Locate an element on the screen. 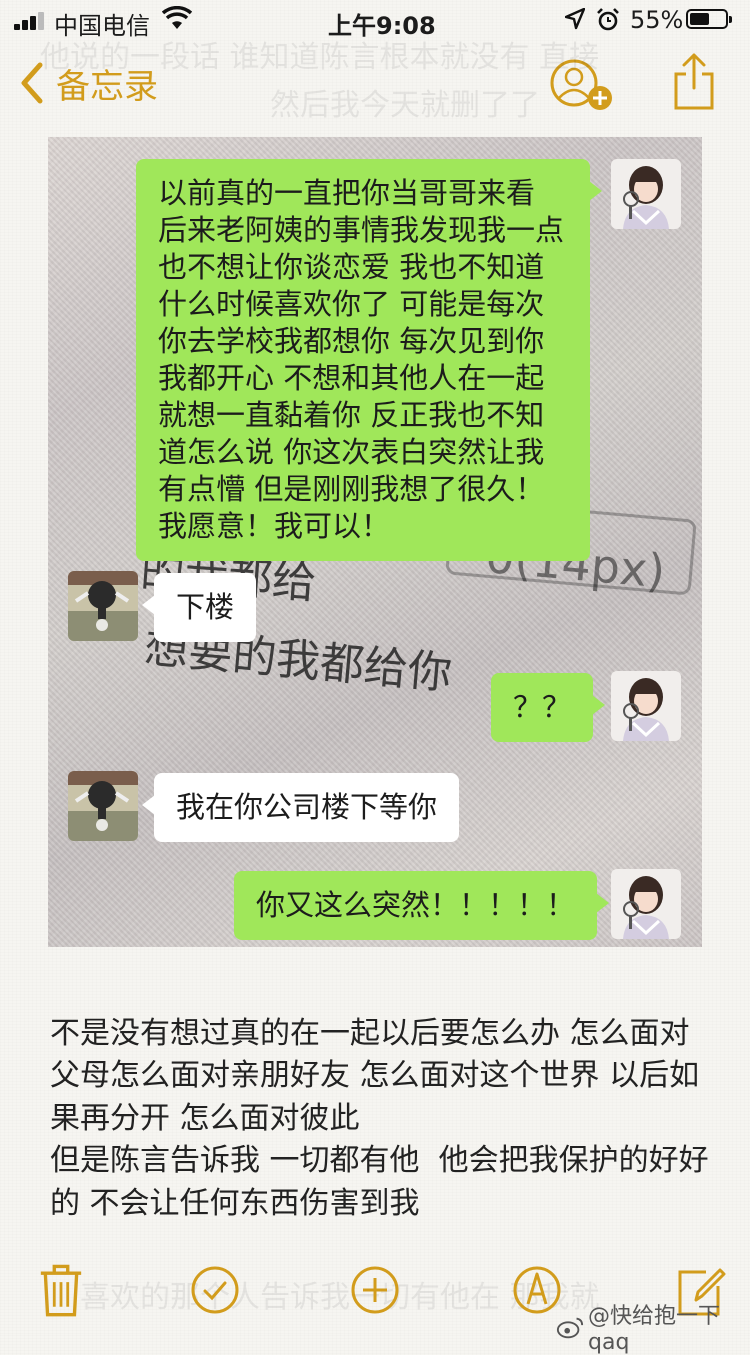 The image size is (750, 1355). sketch-icon is located at coordinates (537, 1290).